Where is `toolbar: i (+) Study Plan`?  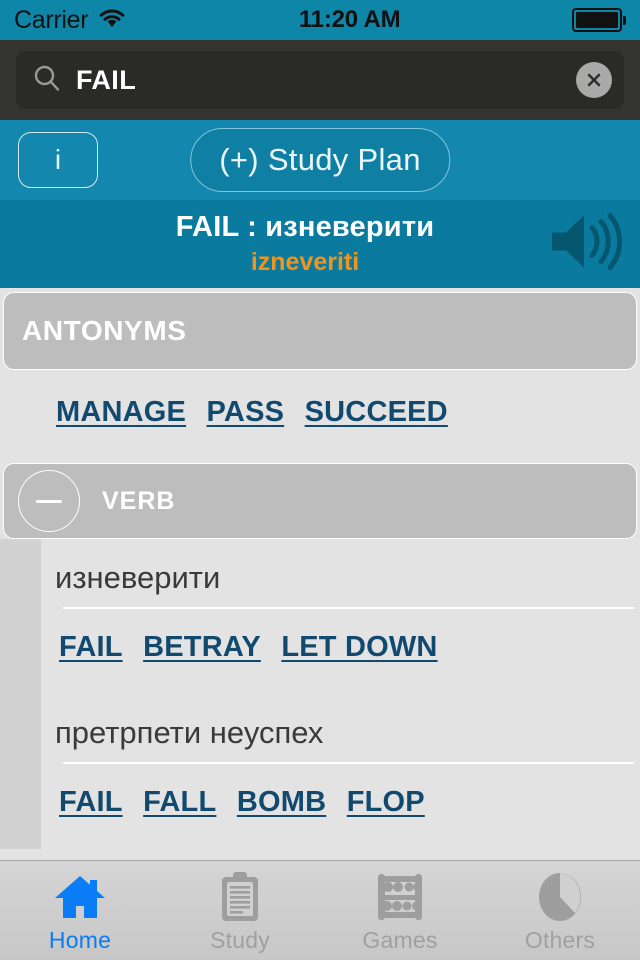 toolbar: i (+) Study Plan is located at coordinates (320, 160).